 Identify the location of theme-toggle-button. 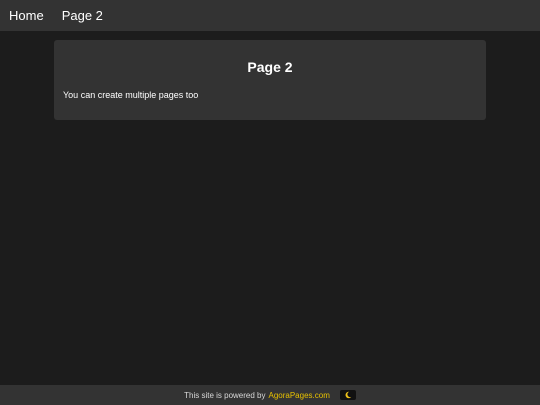
(347, 395).